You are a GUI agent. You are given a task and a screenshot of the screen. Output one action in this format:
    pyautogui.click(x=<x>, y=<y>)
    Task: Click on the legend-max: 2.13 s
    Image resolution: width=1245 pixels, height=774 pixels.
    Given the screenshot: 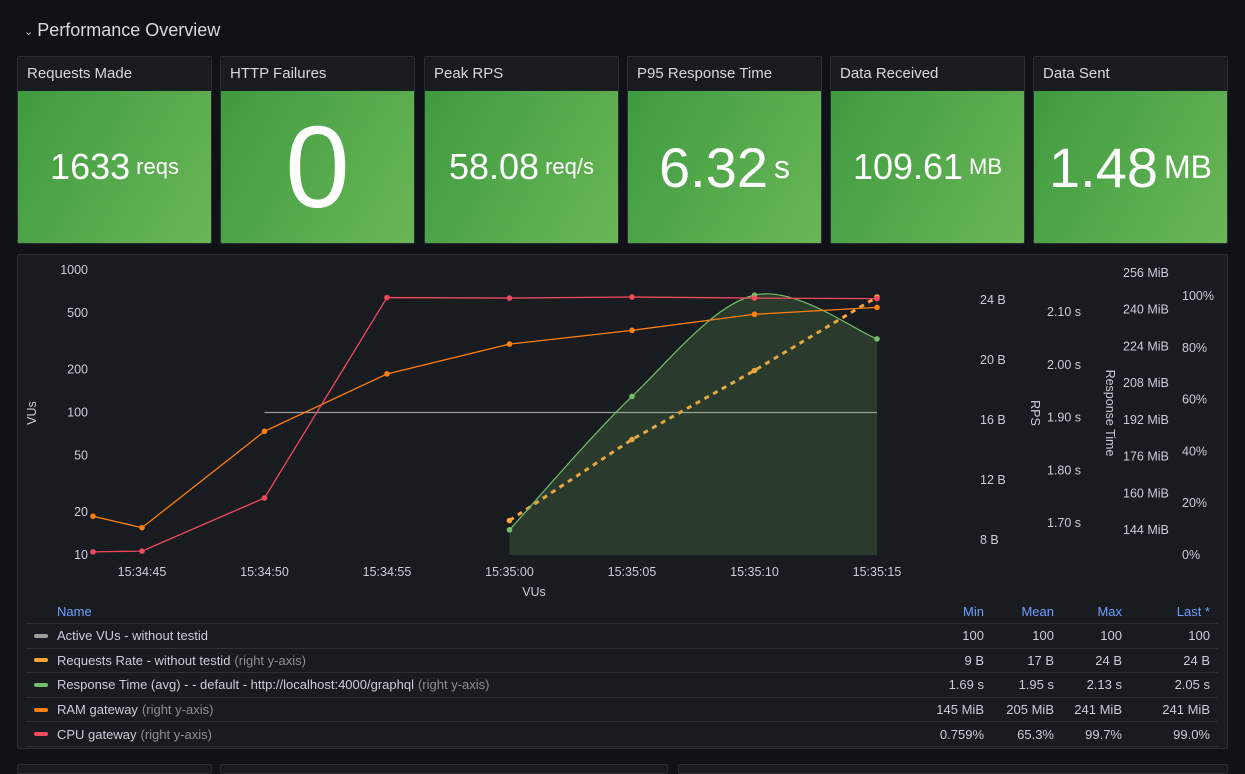 What is the action you would take?
    pyautogui.click(x=1104, y=685)
    